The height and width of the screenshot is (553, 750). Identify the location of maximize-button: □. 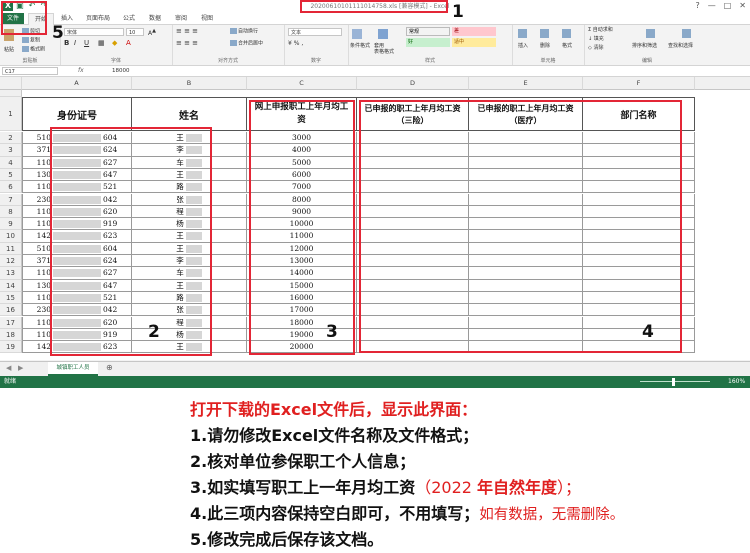
(728, 6).